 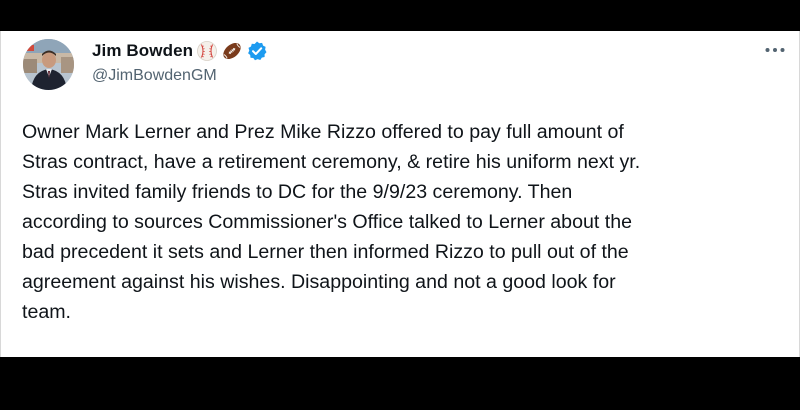 I want to click on author-handle: @JimBowdenGM, so click(x=154, y=76).